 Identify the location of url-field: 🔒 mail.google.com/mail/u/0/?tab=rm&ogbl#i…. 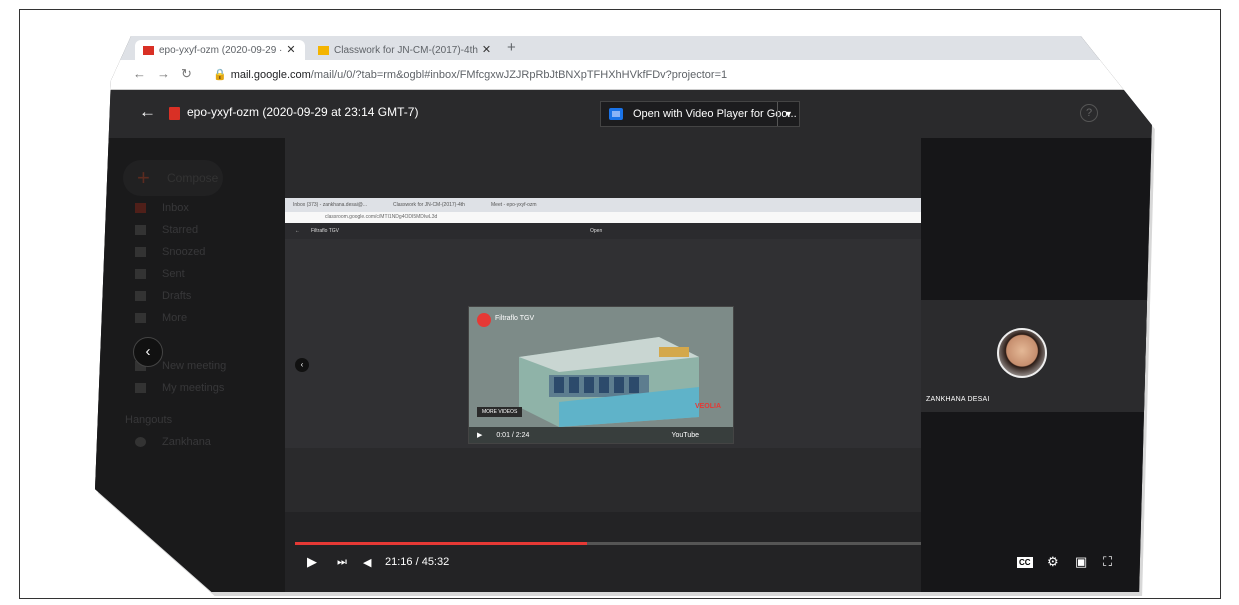
(470, 74).